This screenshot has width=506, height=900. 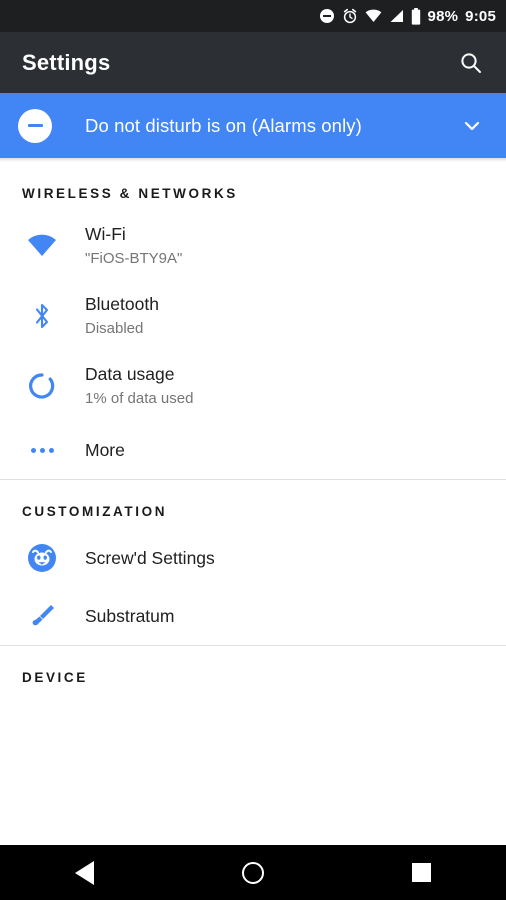 I want to click on minus-glyph, so click(x=35, y=125).